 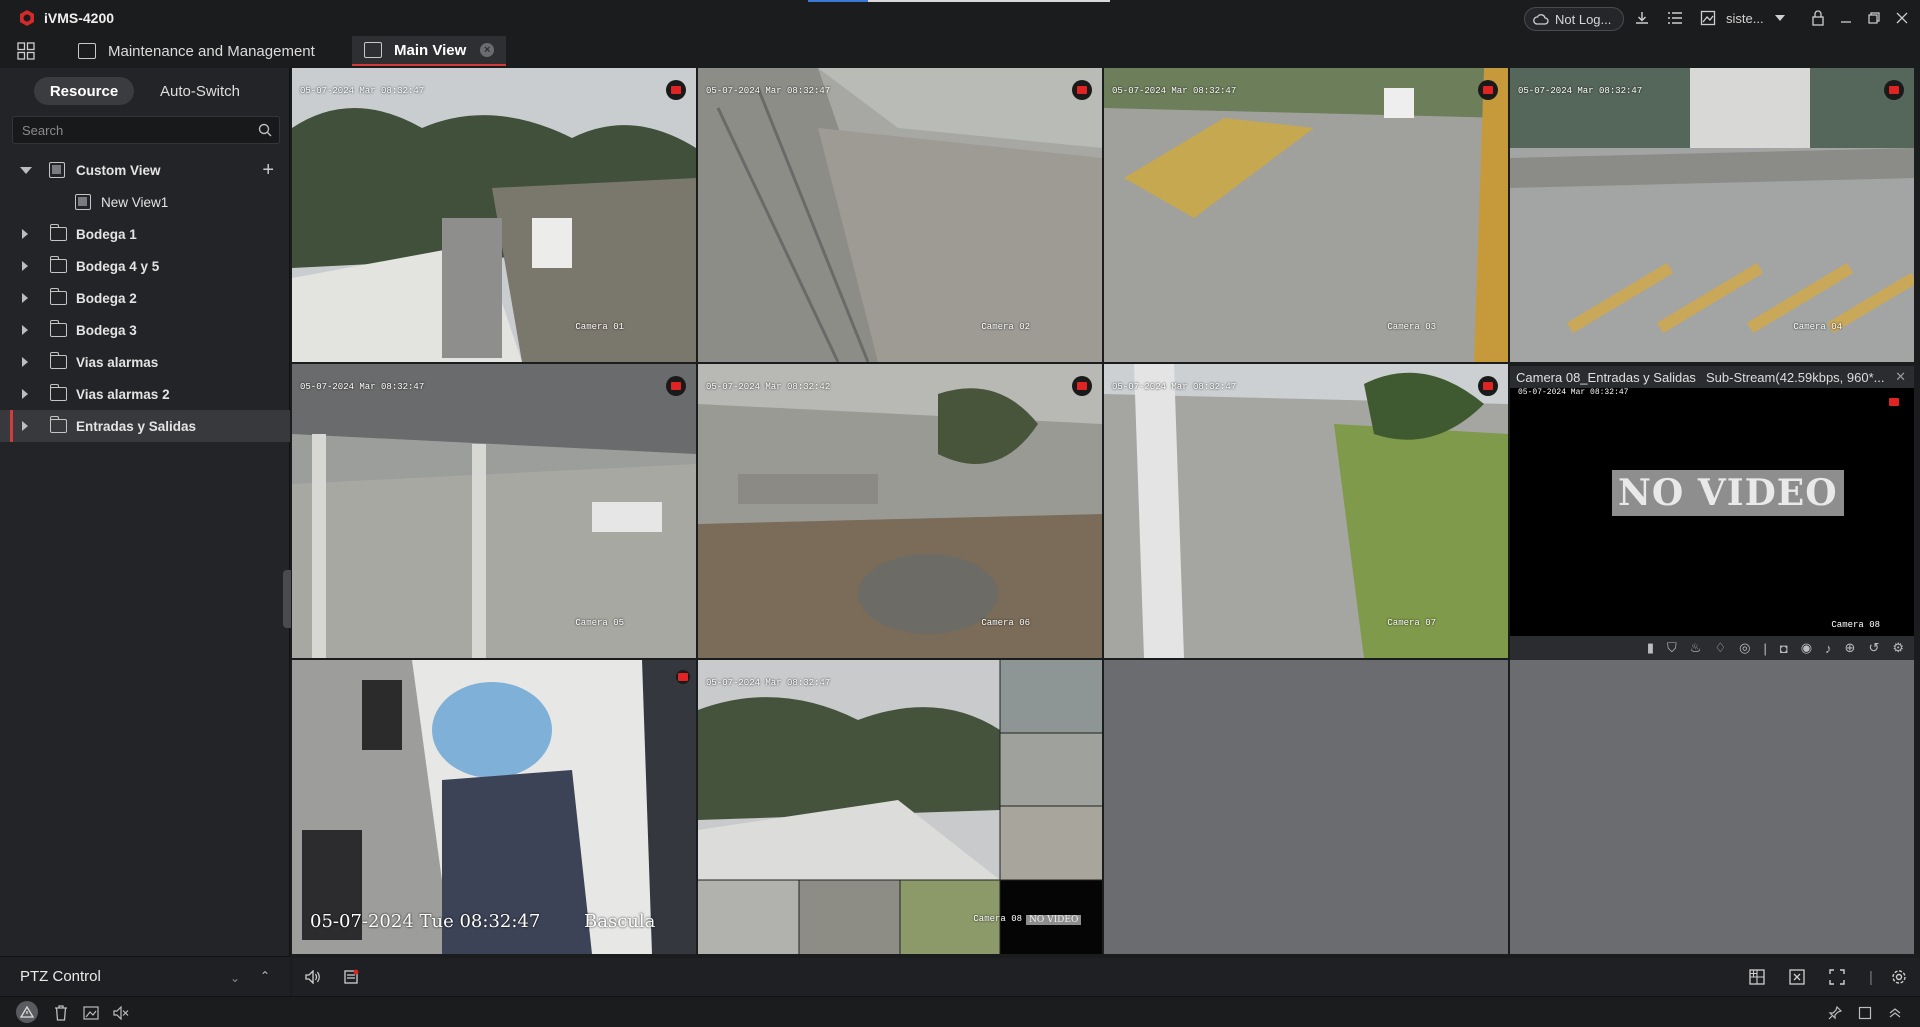 What do you see at coordinates (1696, 648) in the screenshot?
I see `fire-icon: ♨` at bounding box center [1696, 648].